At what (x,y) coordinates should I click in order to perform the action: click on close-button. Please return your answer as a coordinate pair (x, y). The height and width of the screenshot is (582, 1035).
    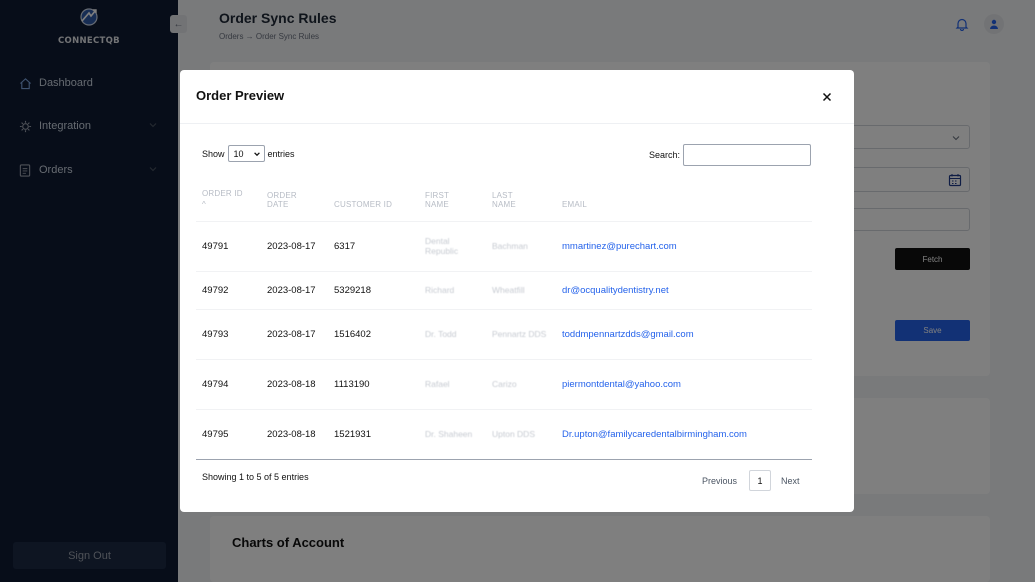
    Looking at the image, I should click on (827, 97).